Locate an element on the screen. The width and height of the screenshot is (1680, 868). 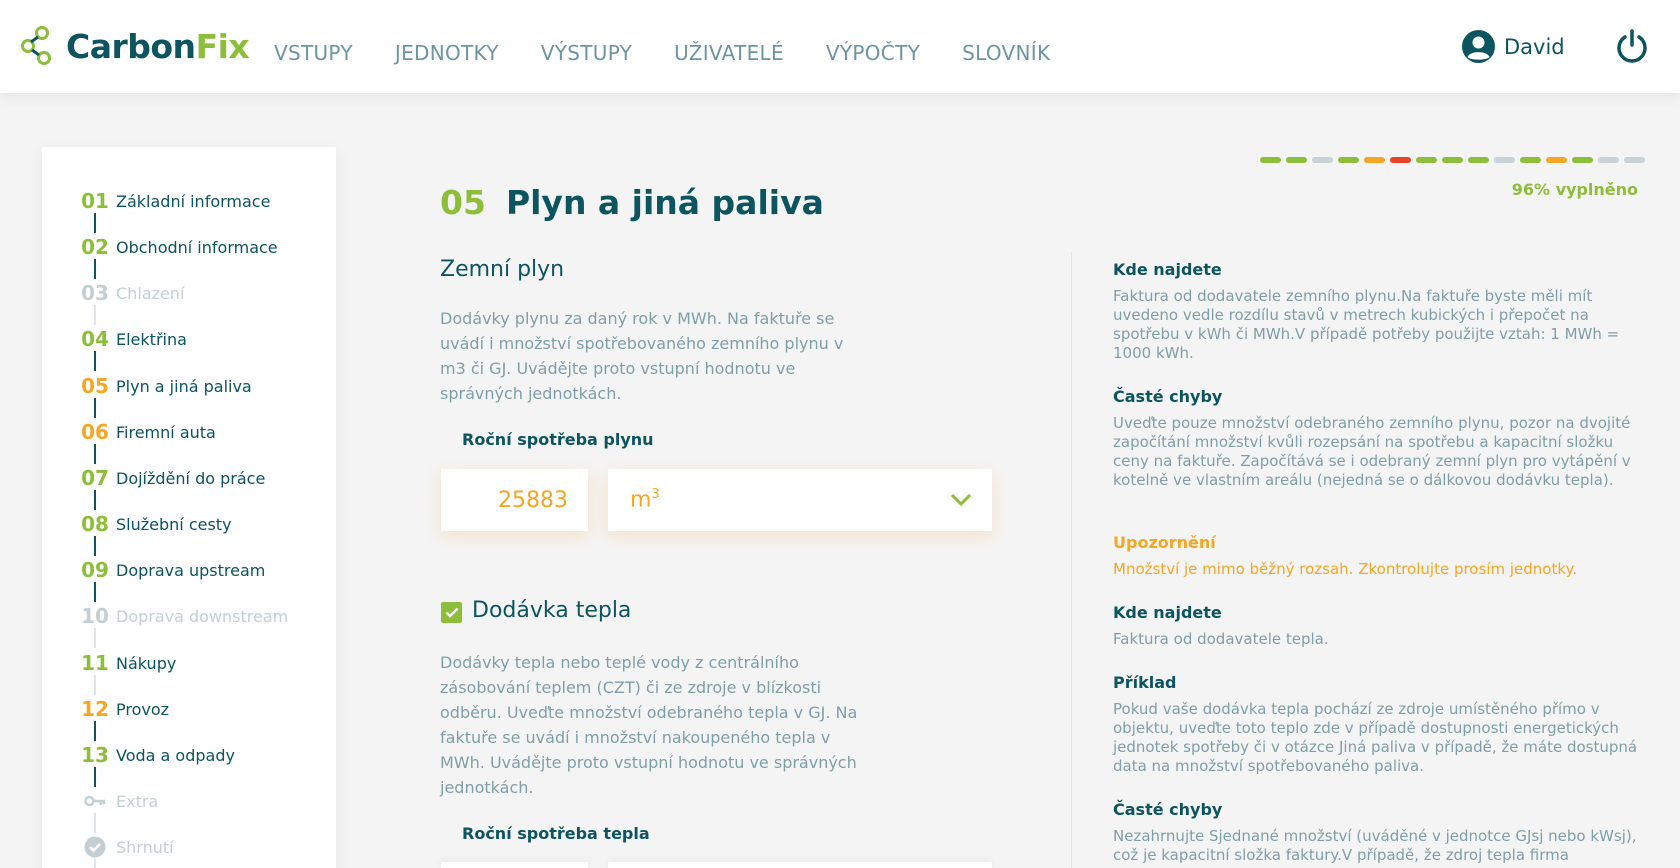
heat-unit-select is located at coordinates (800, 865).